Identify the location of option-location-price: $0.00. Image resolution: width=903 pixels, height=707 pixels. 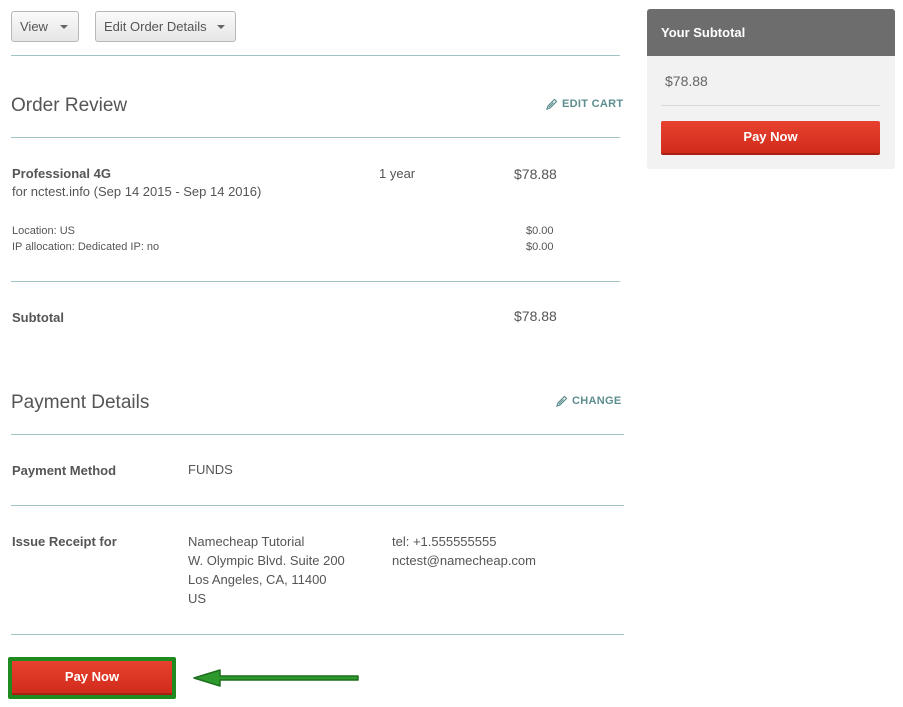
(540, 231).